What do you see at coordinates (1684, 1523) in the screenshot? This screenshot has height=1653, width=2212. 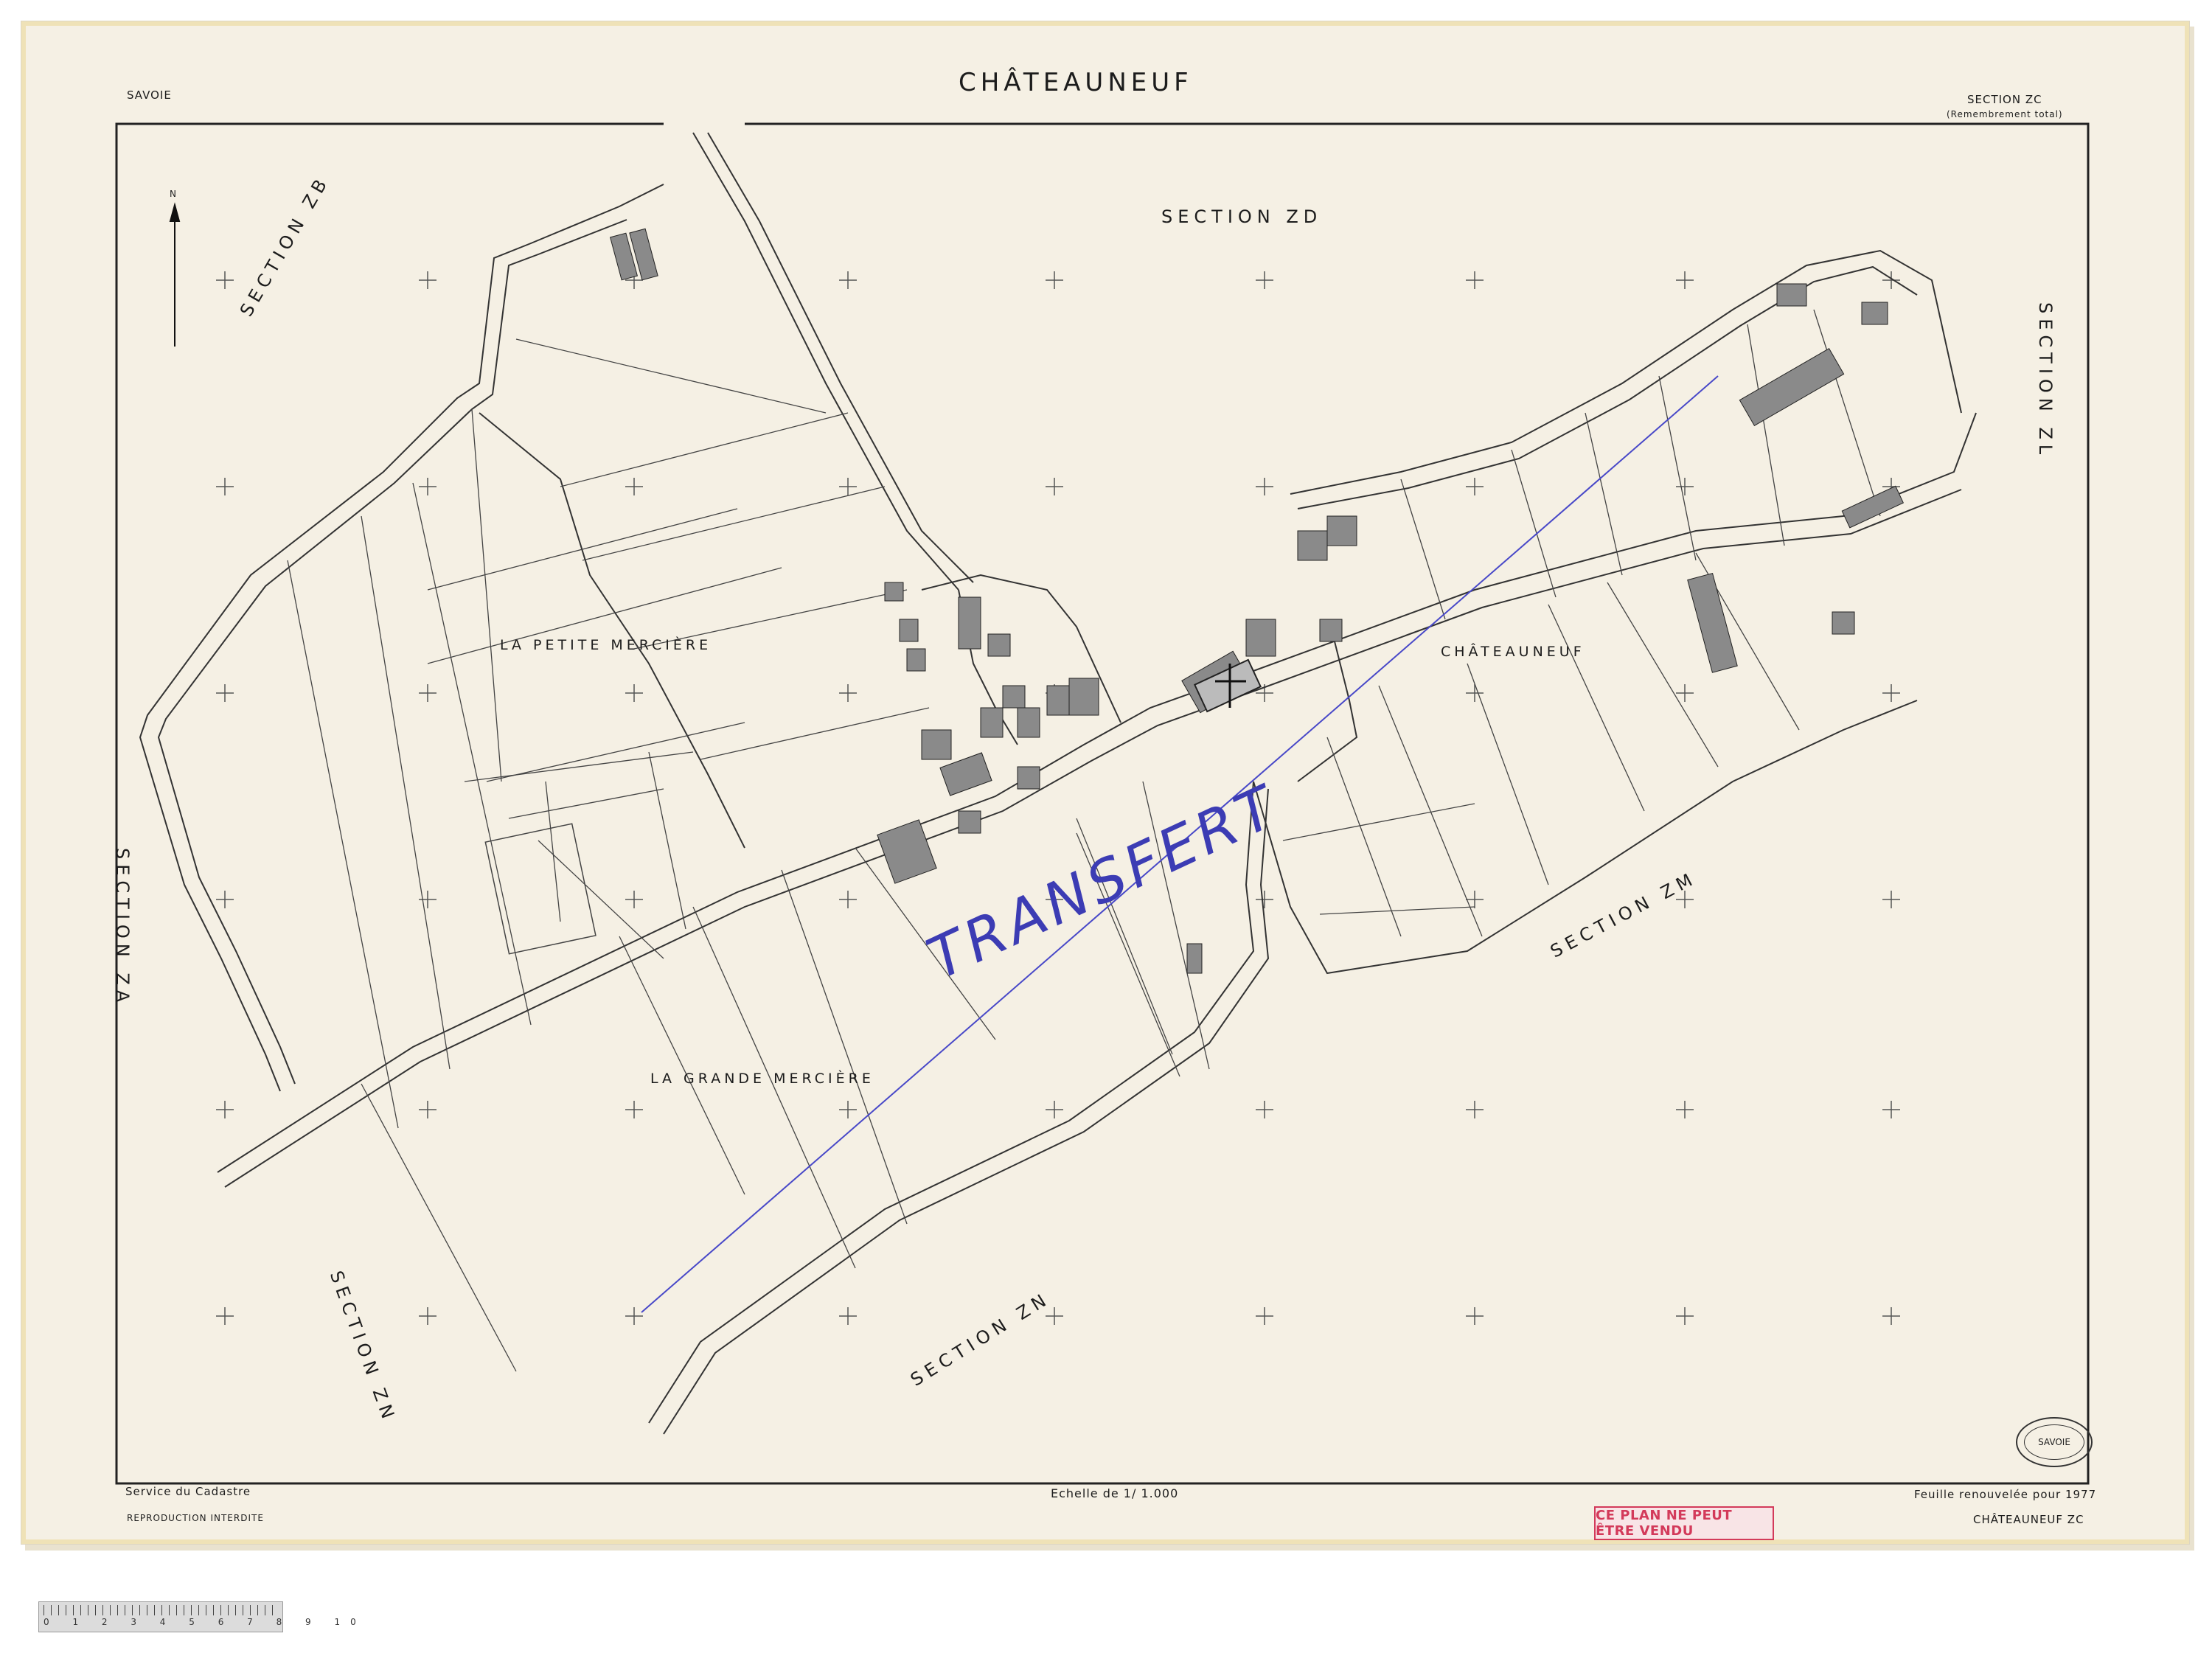 I see `not-for-sale-stamp: CE PLAN NE PEUT ÊTRE VENDU` at bounding box center [1684, 1523].